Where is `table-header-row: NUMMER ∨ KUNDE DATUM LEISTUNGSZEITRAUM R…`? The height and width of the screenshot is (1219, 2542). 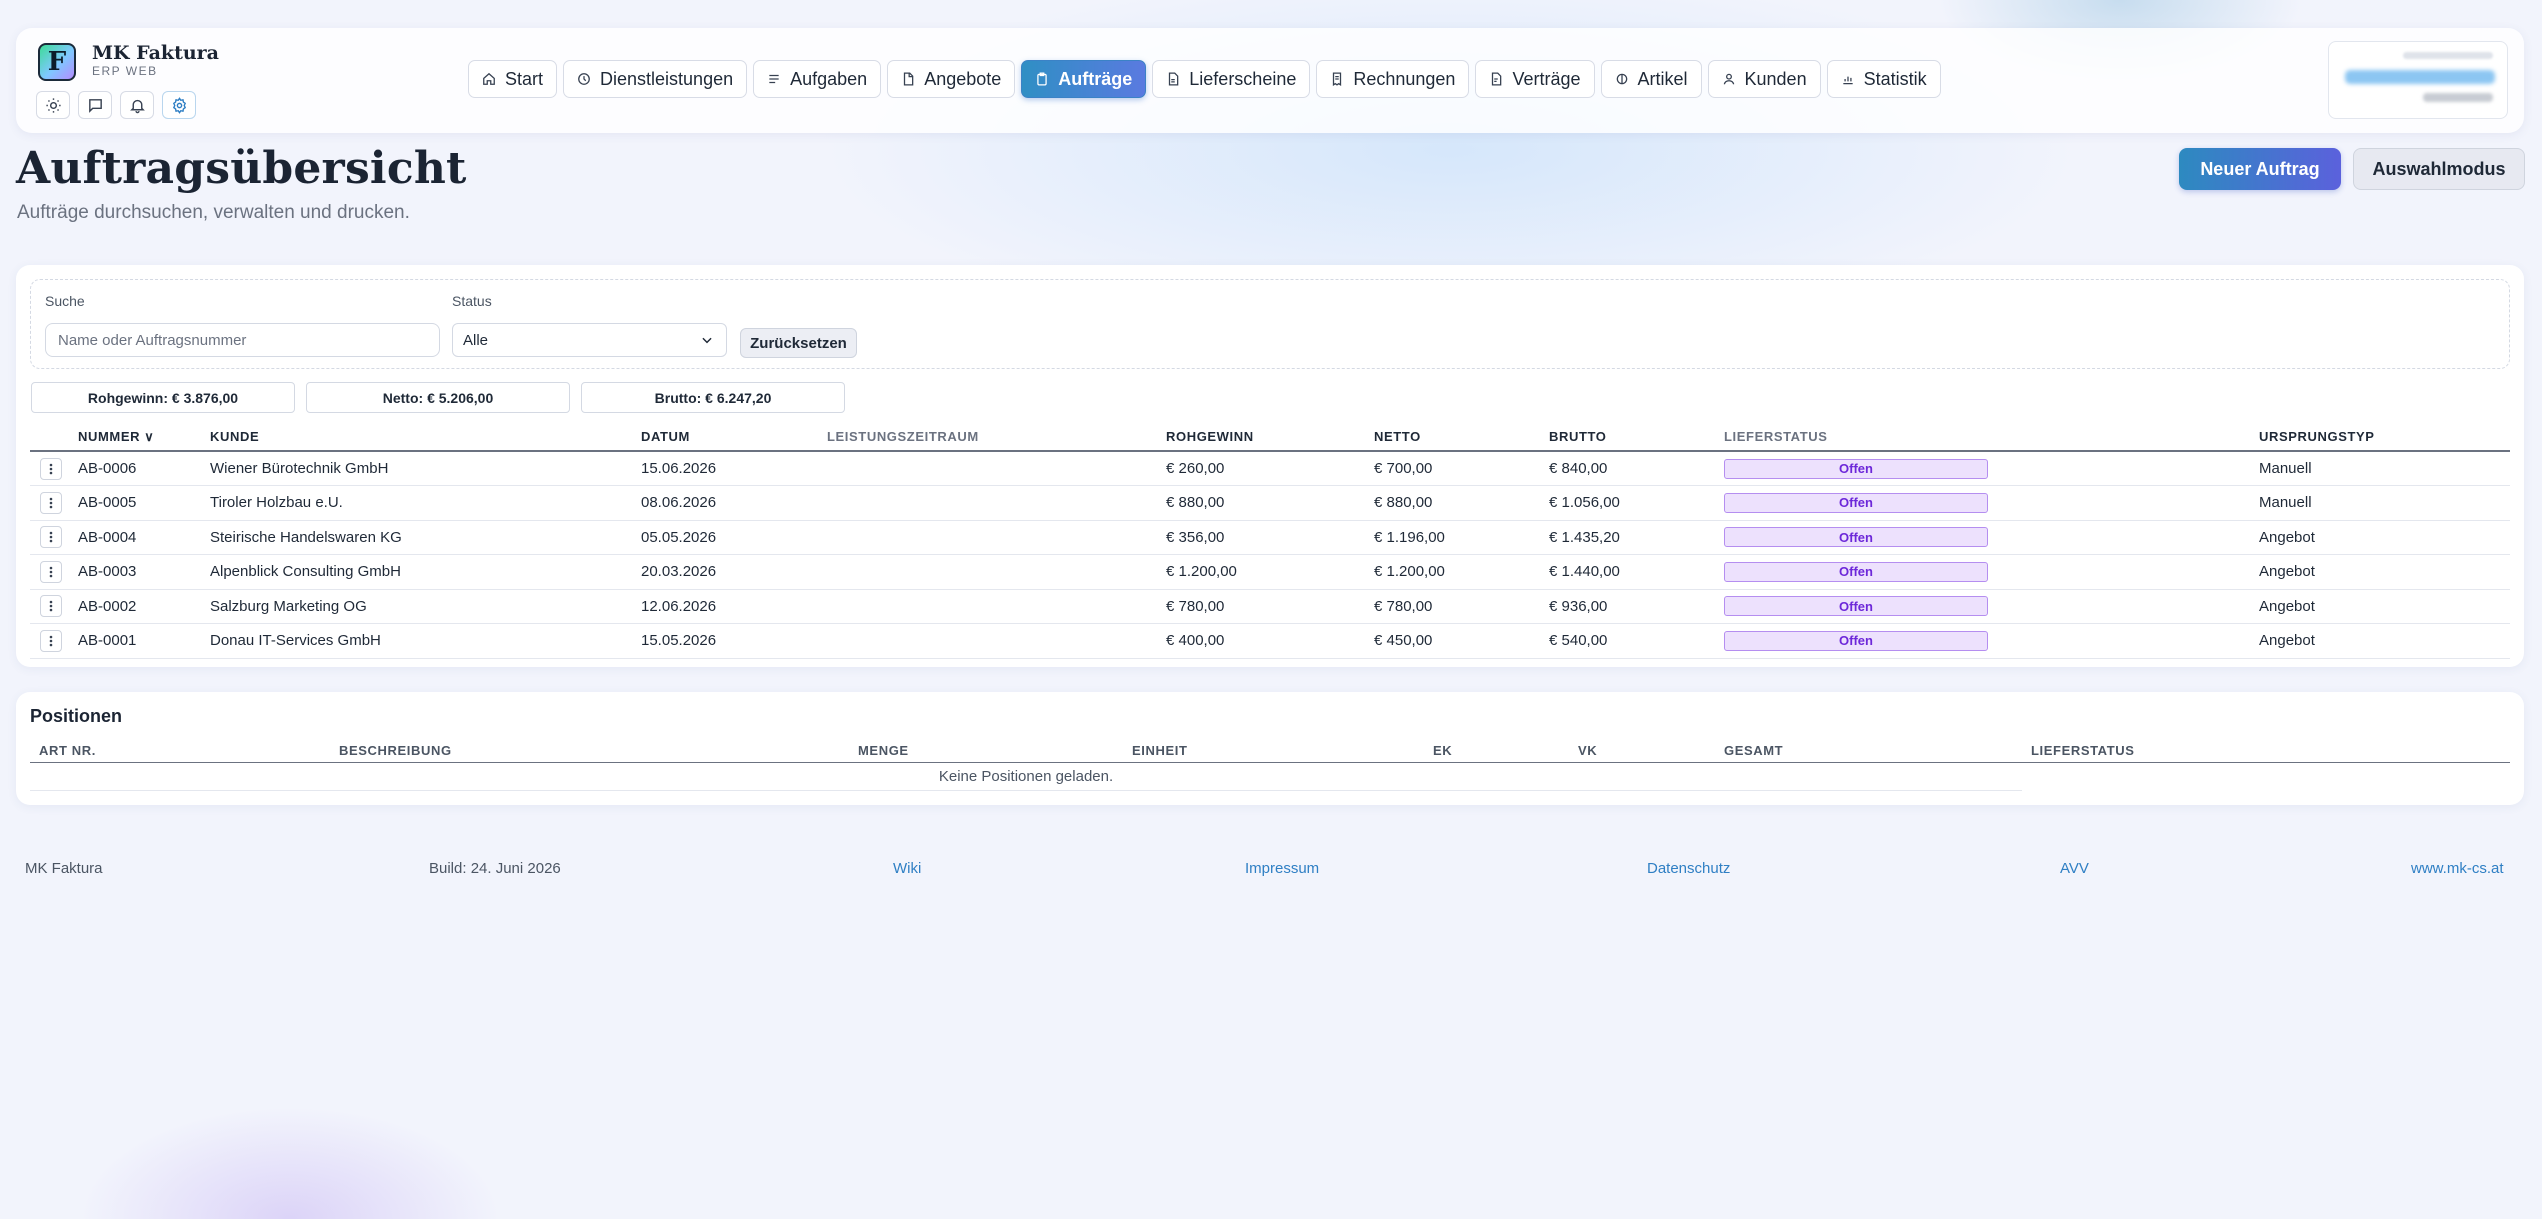
table-header-row: NUMMER ∨ KUNDE DATUM LEISTUNGSZEITRAUM R… is located at coordinates (1270, 437).